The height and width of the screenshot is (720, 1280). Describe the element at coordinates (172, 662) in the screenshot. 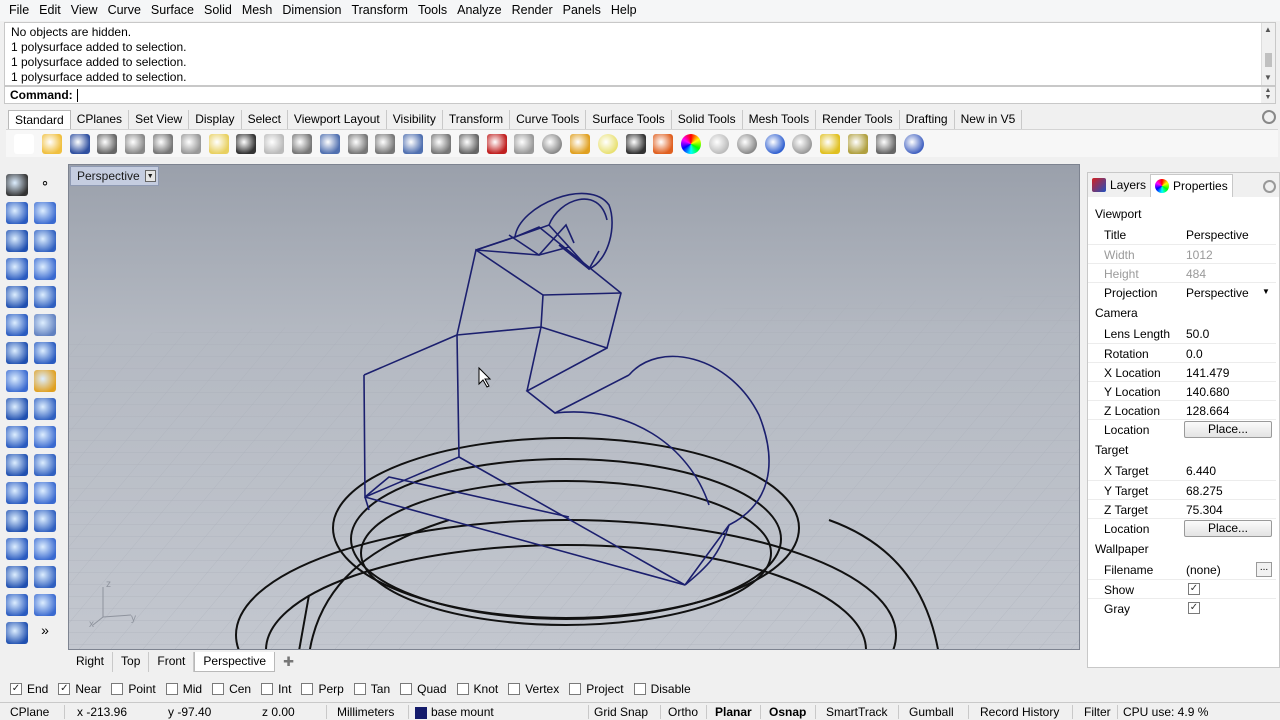

I see `viewport-tab-front: Front` at that location.